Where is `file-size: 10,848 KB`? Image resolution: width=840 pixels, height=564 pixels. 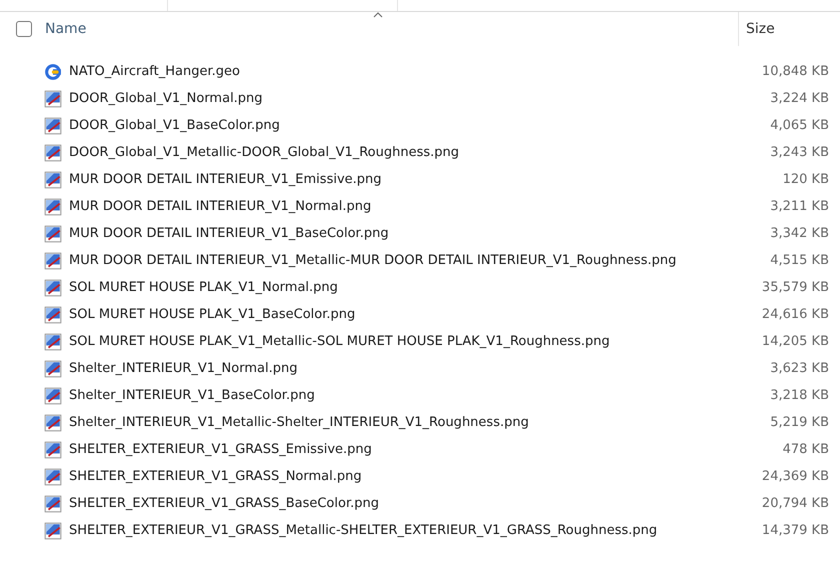 file-size: 10,848 KB is located at coordinates (795, 71).